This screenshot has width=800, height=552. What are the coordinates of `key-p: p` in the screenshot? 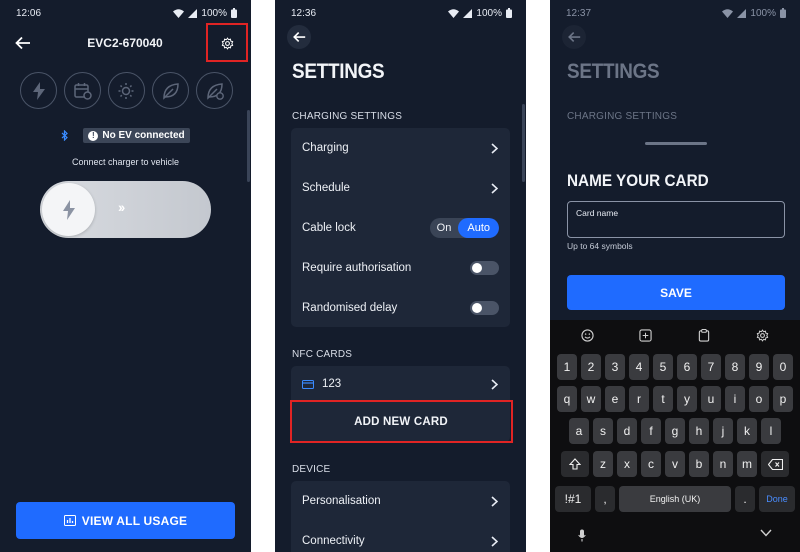 It's located at (783, 399).